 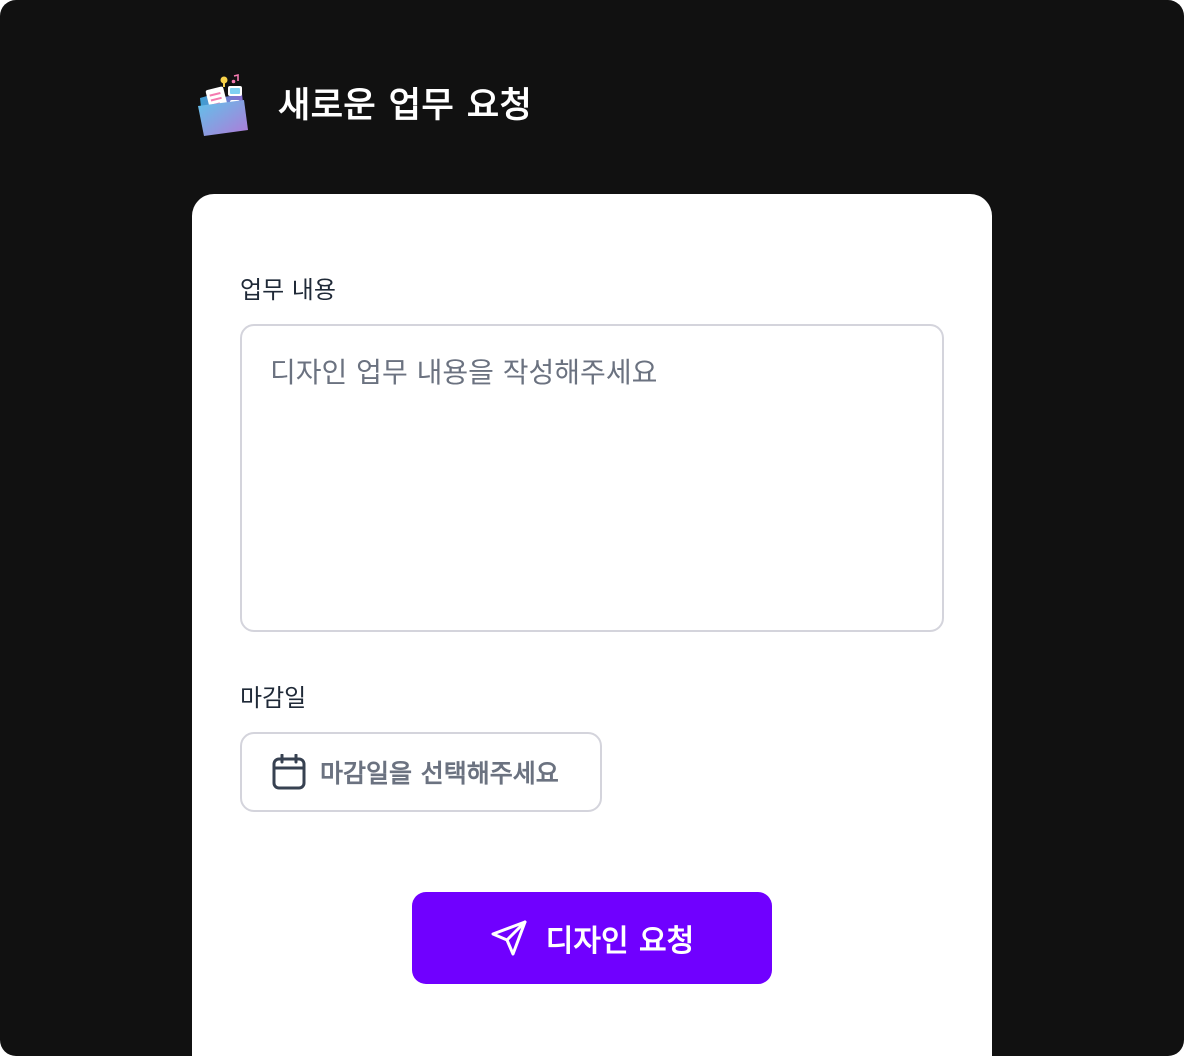 I want to click on folder-icon, so click(x=222, y=105).